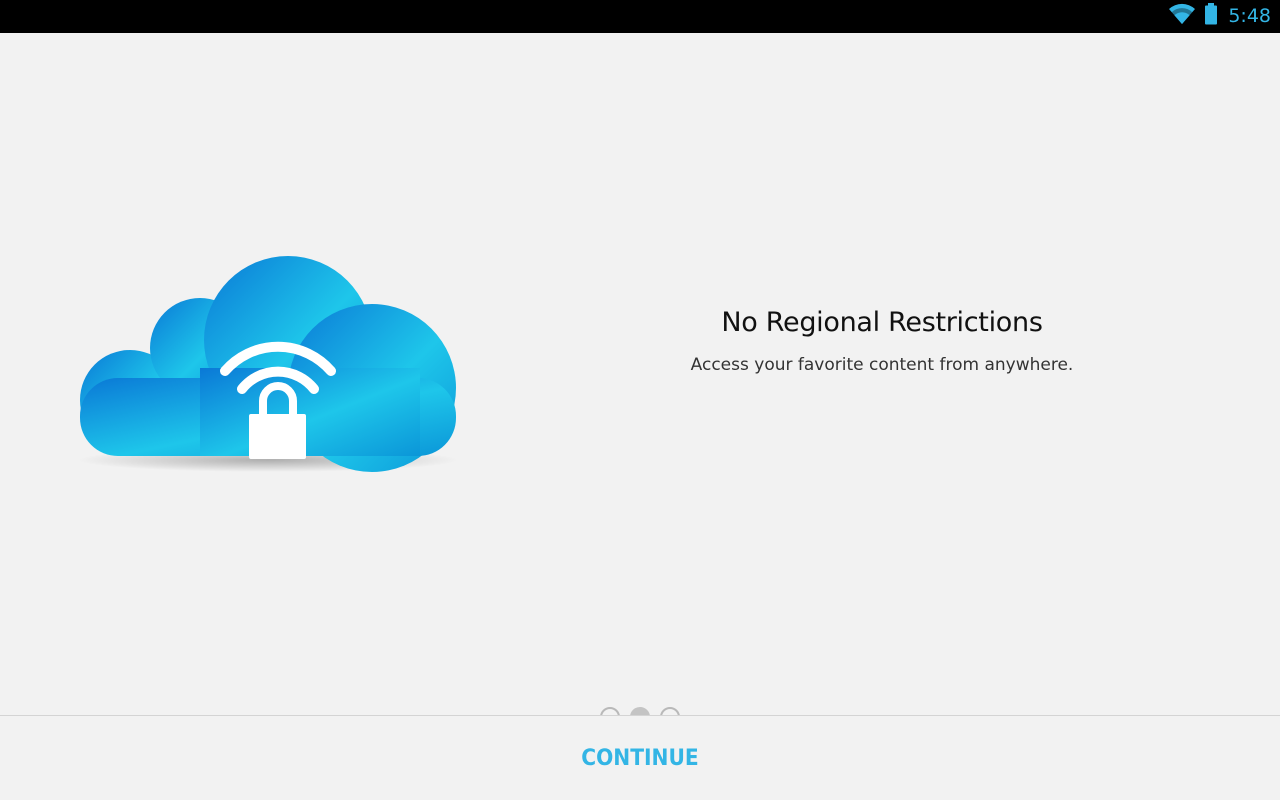 The image size is (1280, 800). I want to click on status-bar: 5:48, so click(640, 16).